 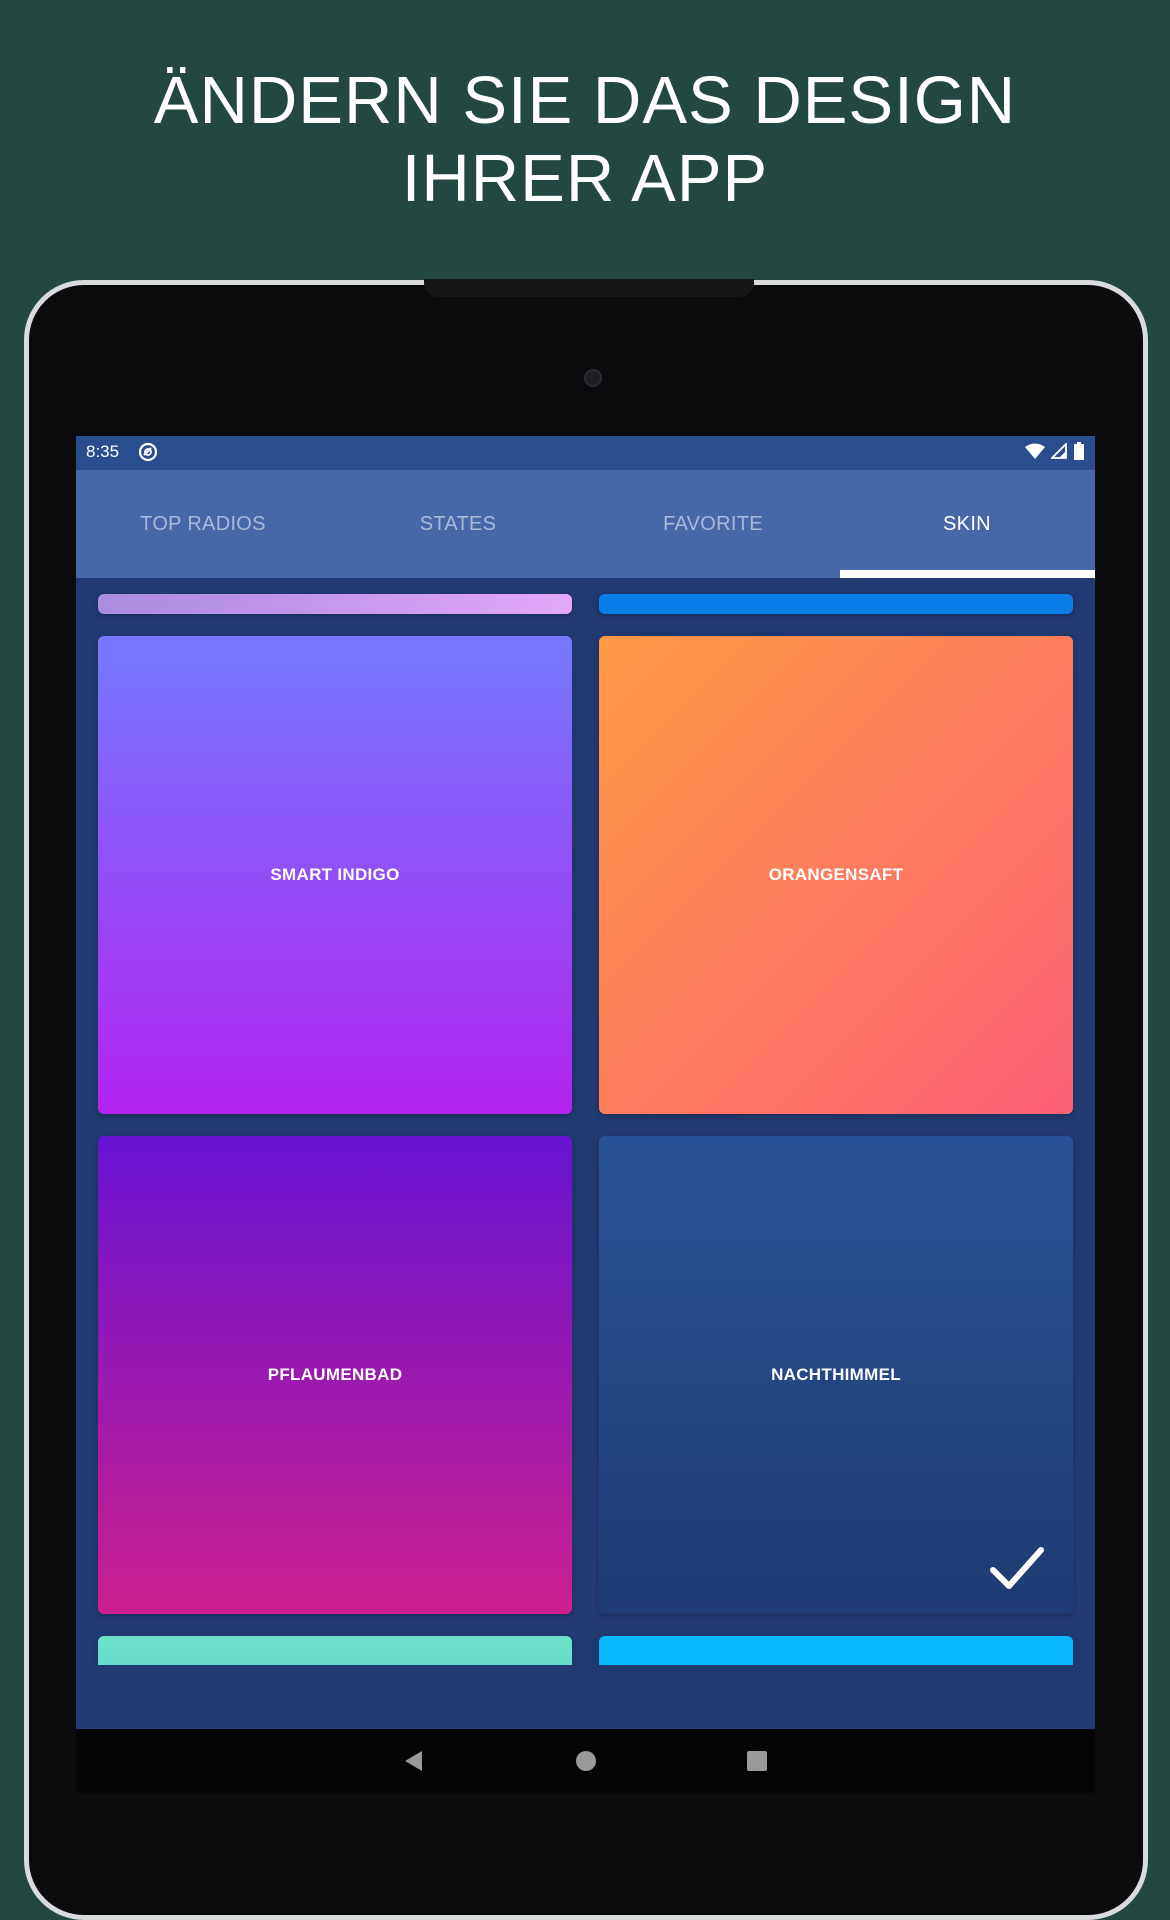 I want to click on recents-icon, so click(x=757, y=1761).